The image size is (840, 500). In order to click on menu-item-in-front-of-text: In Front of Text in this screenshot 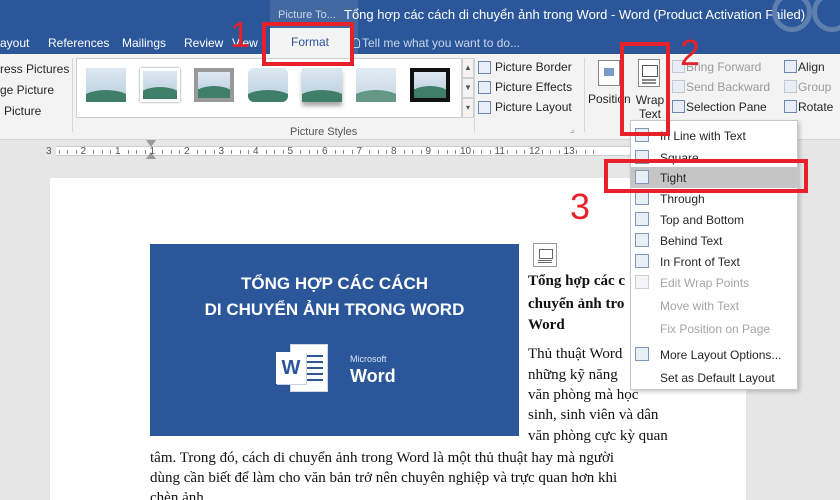, I will do `click(714, 261)`.